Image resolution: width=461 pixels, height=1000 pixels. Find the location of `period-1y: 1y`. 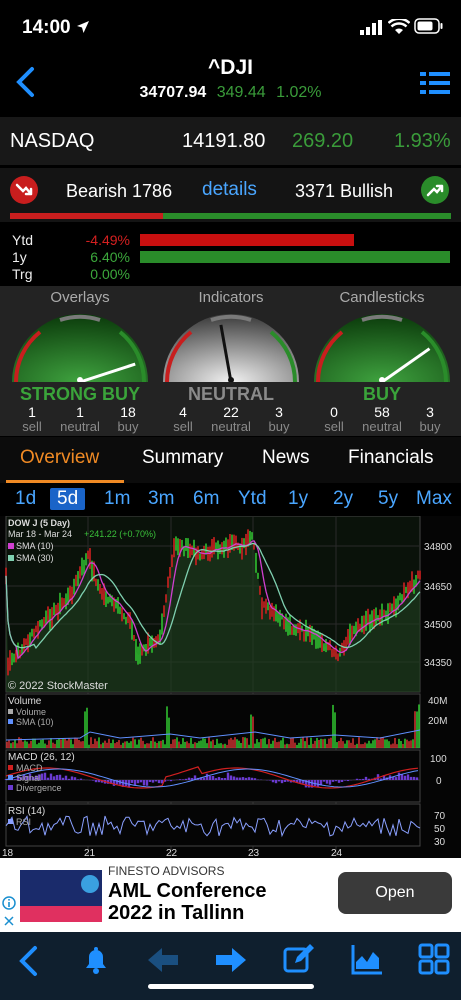

period-1y: 1y is located at coordinates (298, 499).